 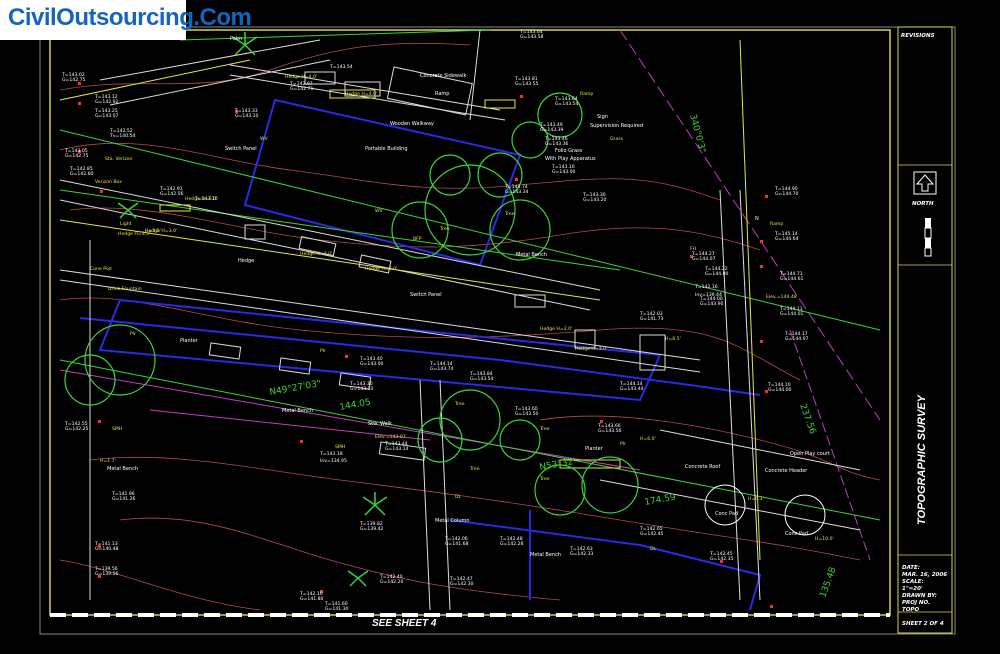 I want to click on spot-elevation: G=143.39, so click(x=552, y=130).